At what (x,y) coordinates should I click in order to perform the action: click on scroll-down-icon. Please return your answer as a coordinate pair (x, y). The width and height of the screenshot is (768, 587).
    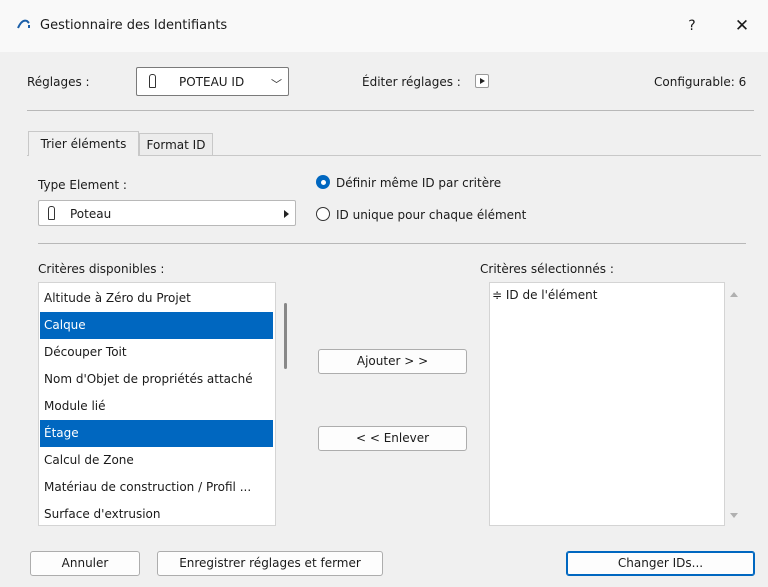
    Looking at the image, I should click on (734, 515).